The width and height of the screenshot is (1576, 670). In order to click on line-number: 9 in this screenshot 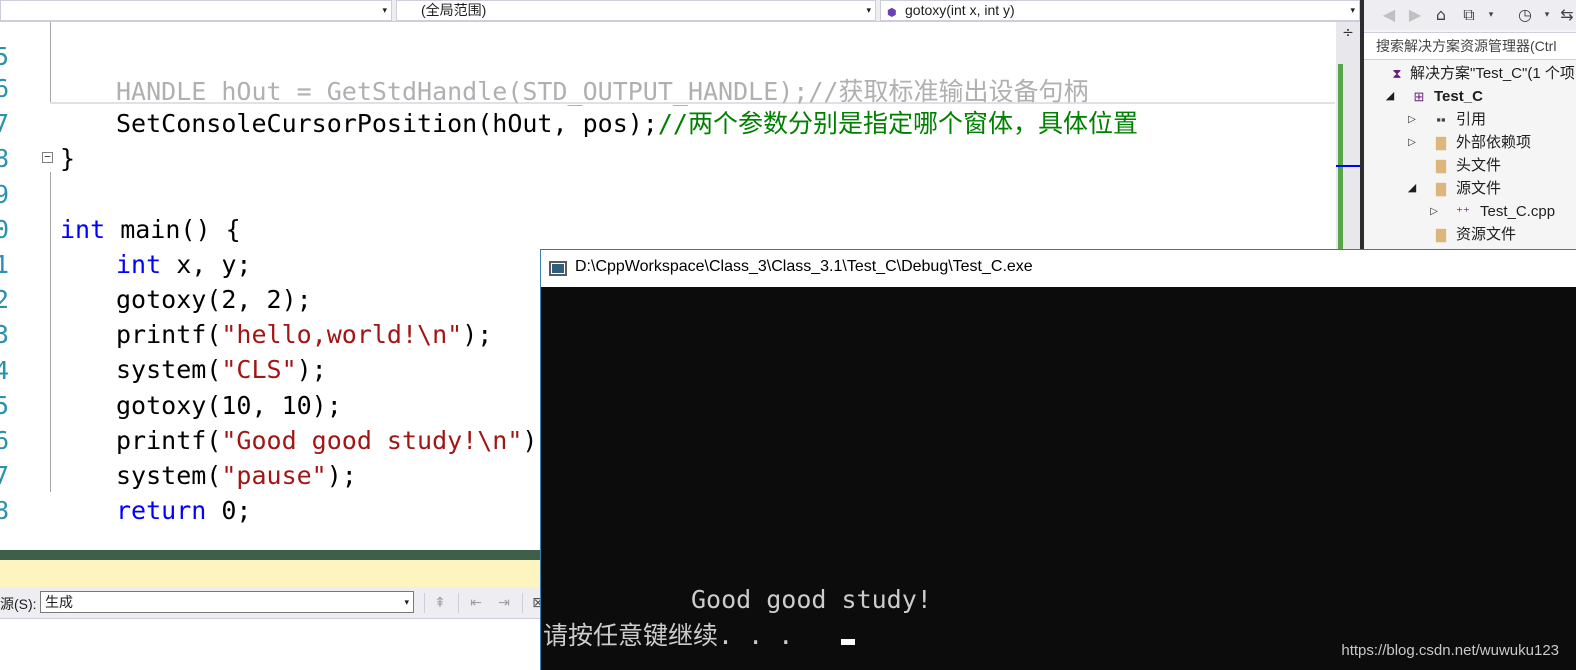, I will do `click(7, 530)`.